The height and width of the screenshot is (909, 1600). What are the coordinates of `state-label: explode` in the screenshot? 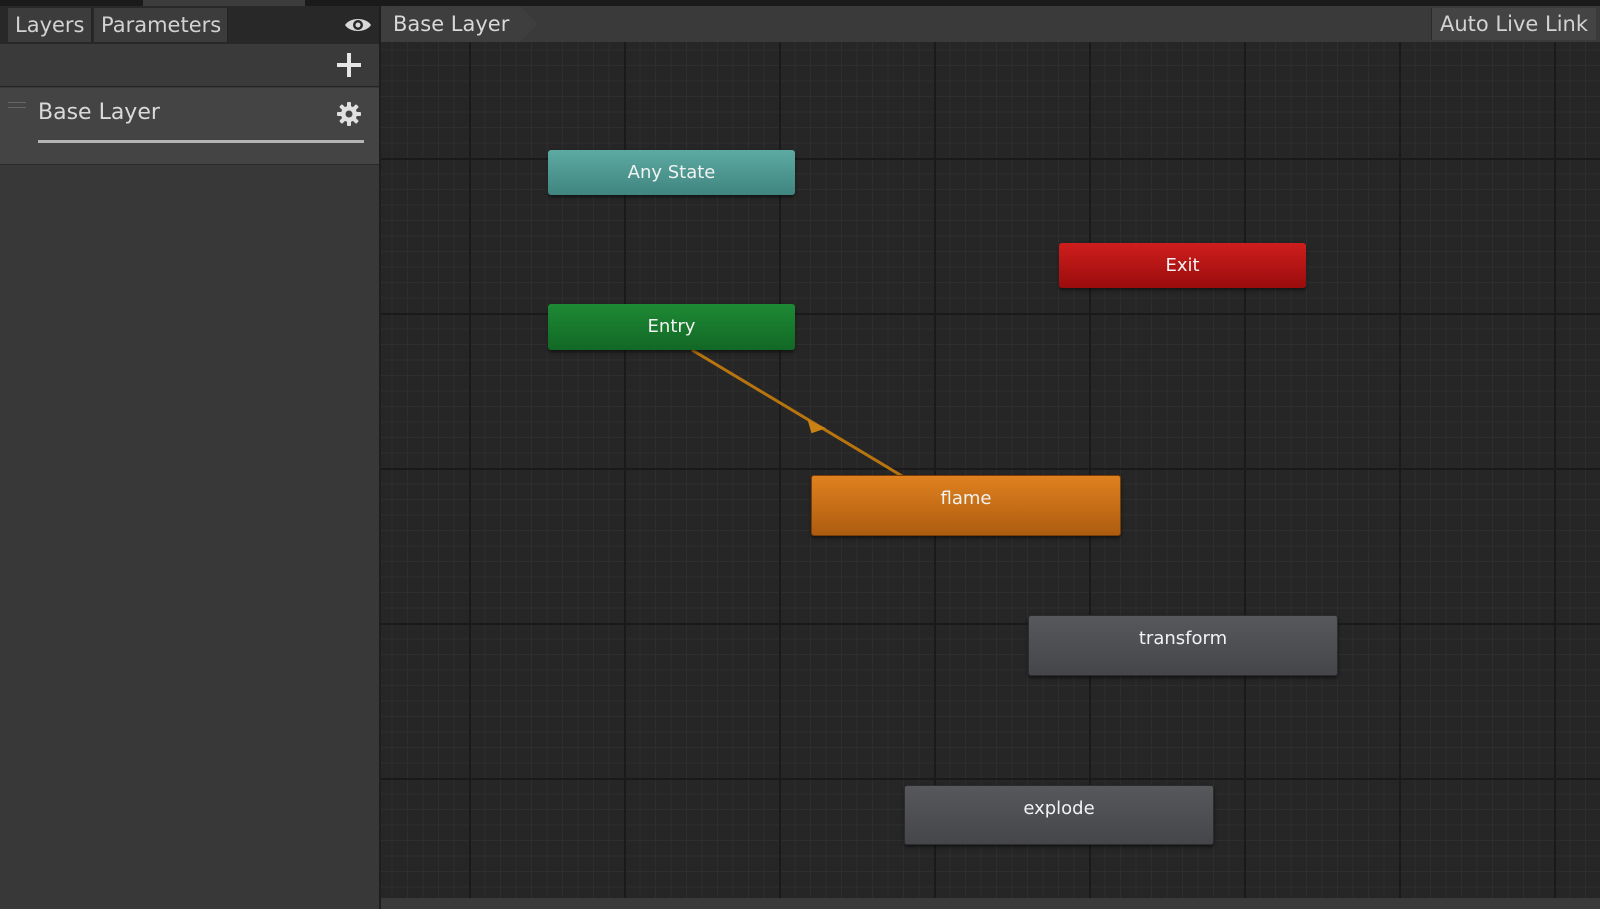 It's located at (1059, 808).